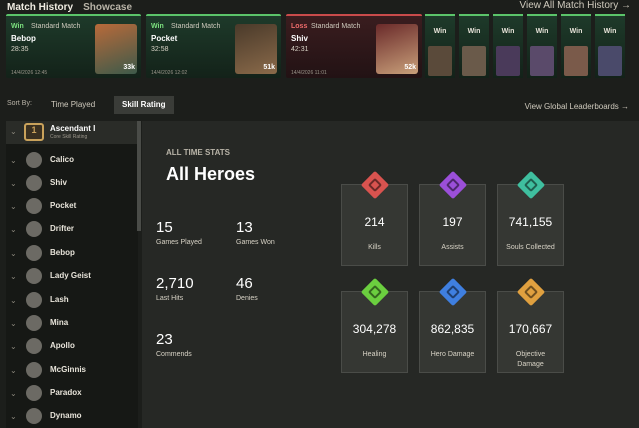 The height and width of the screenshot is (428, 639). I want to click on denies-value: 46, so click(244, 283).